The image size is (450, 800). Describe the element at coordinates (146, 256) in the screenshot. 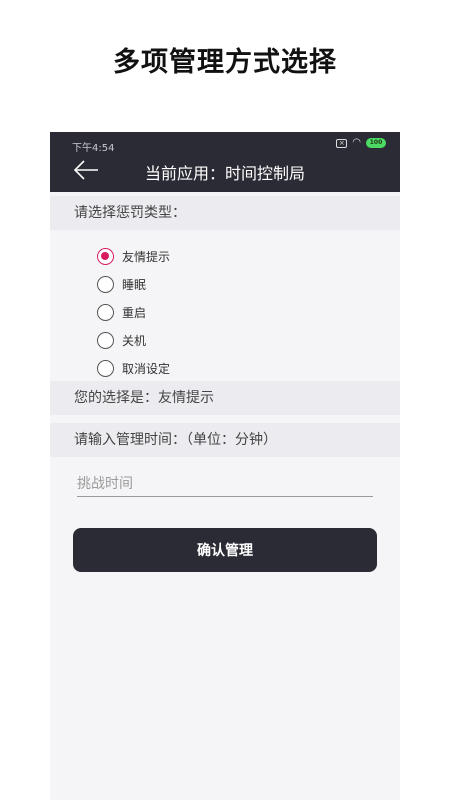

I see `radio-label: 友情提示` at that location.